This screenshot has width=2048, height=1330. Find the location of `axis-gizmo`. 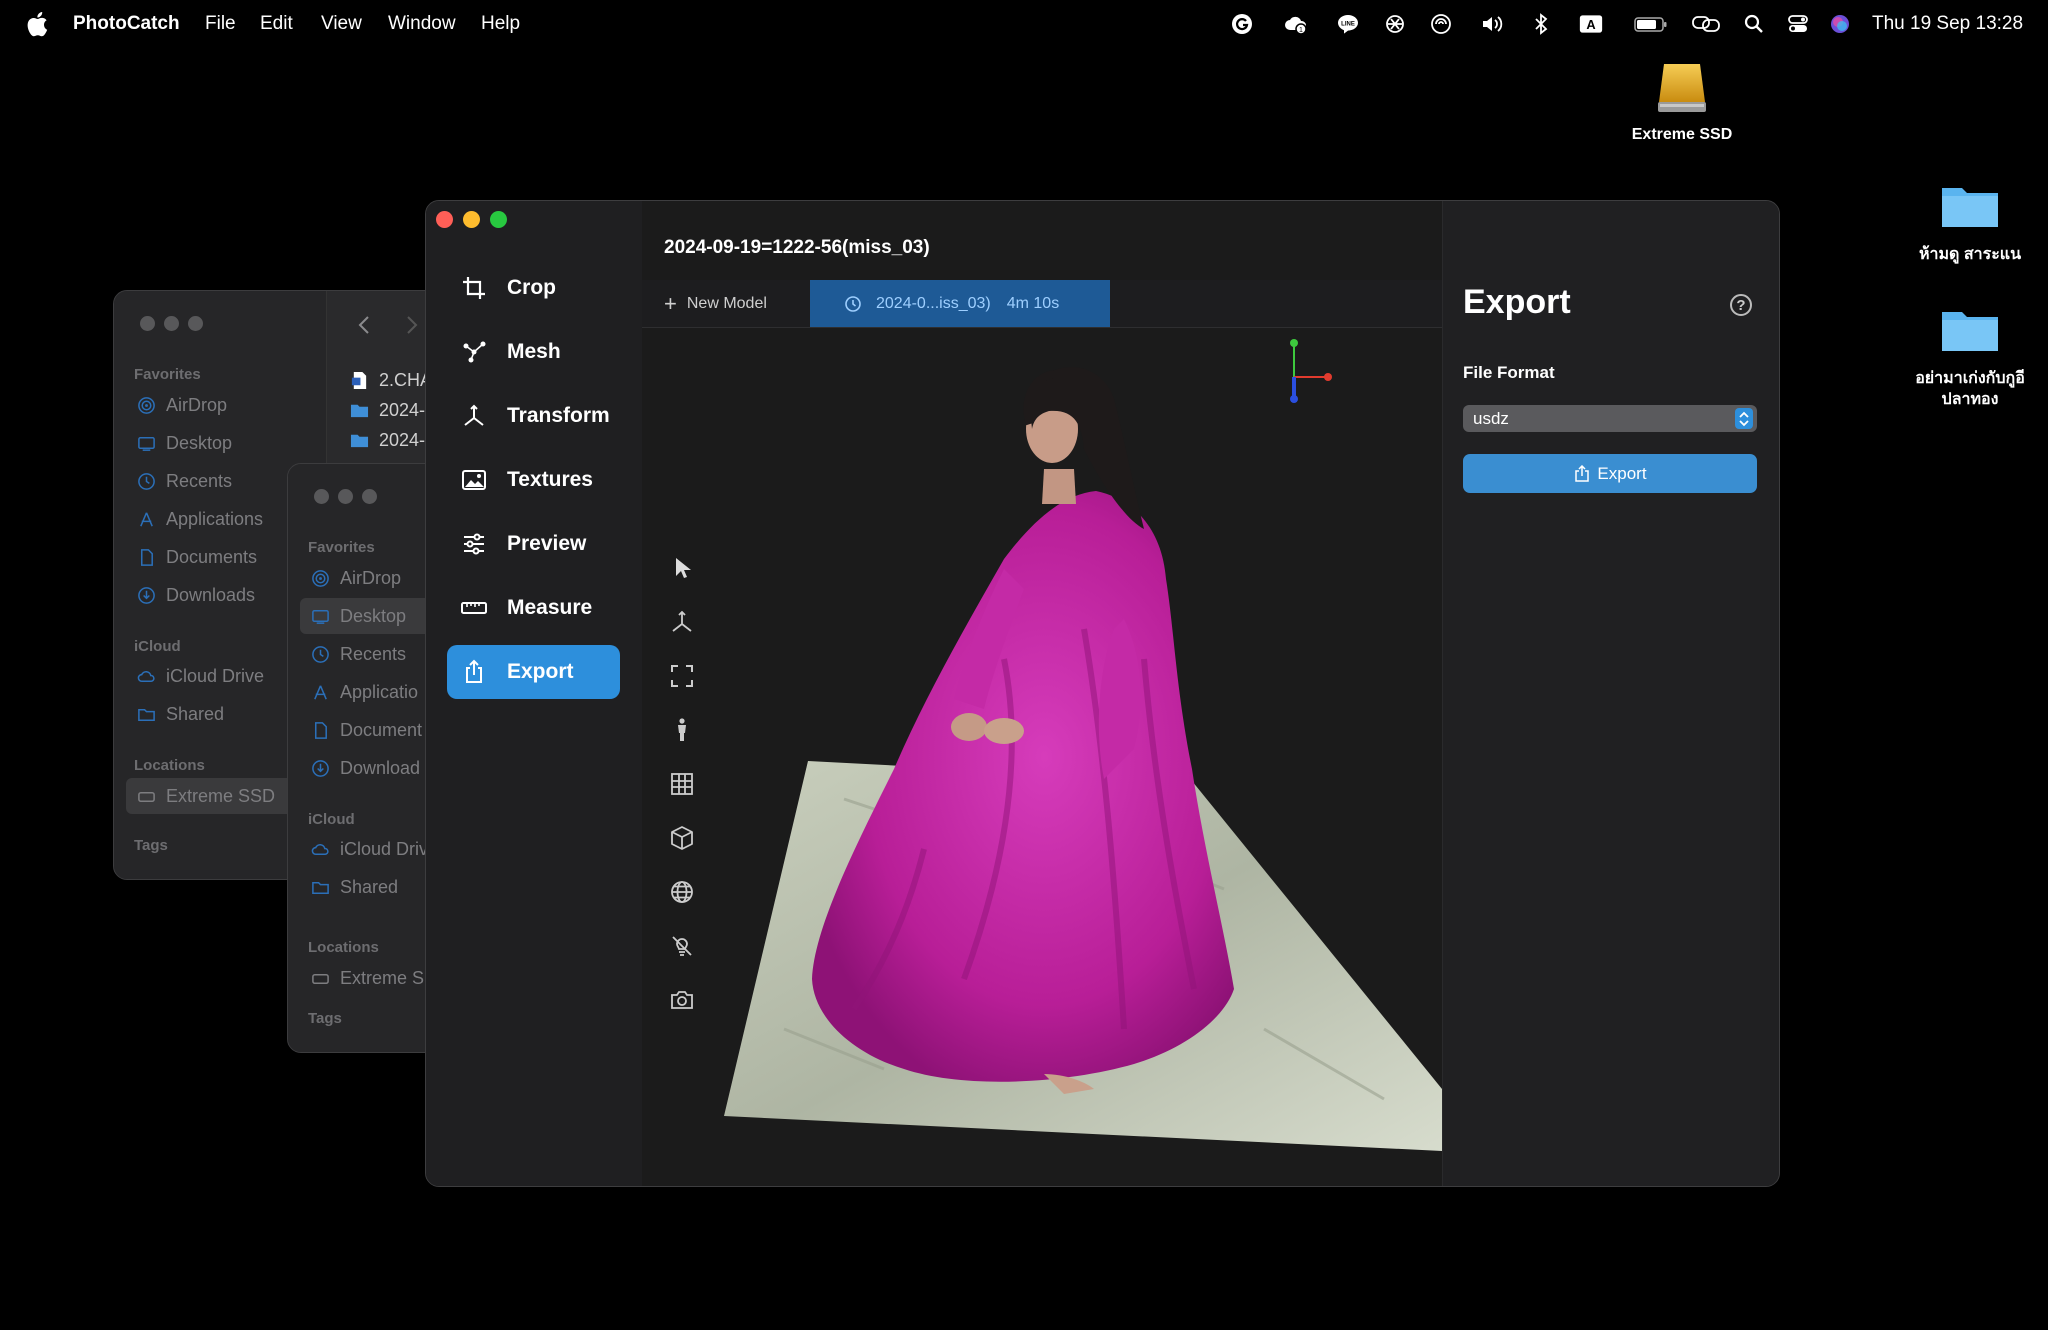

axis-gizmo is located at coordinates (1319, 377).